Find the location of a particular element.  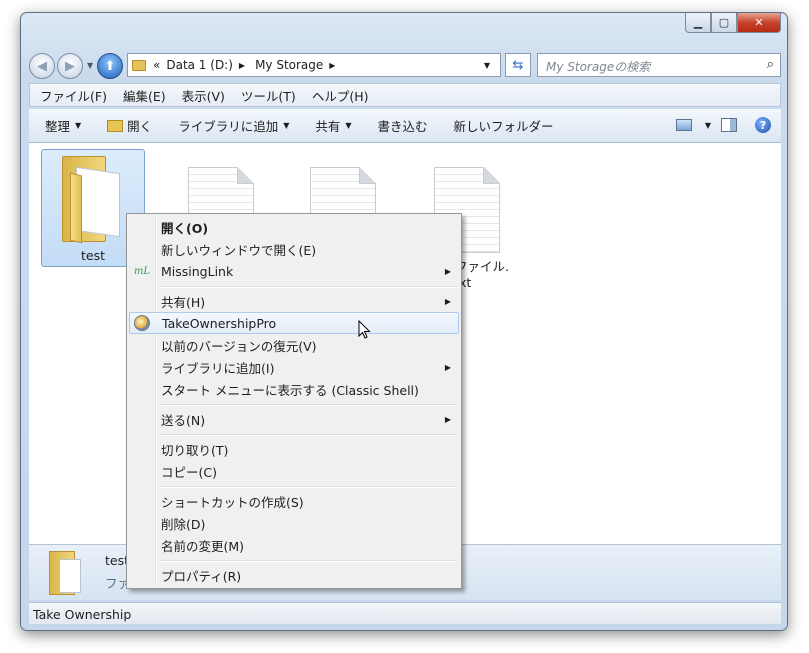

change-view-icon is located at coordinates (683, 125).